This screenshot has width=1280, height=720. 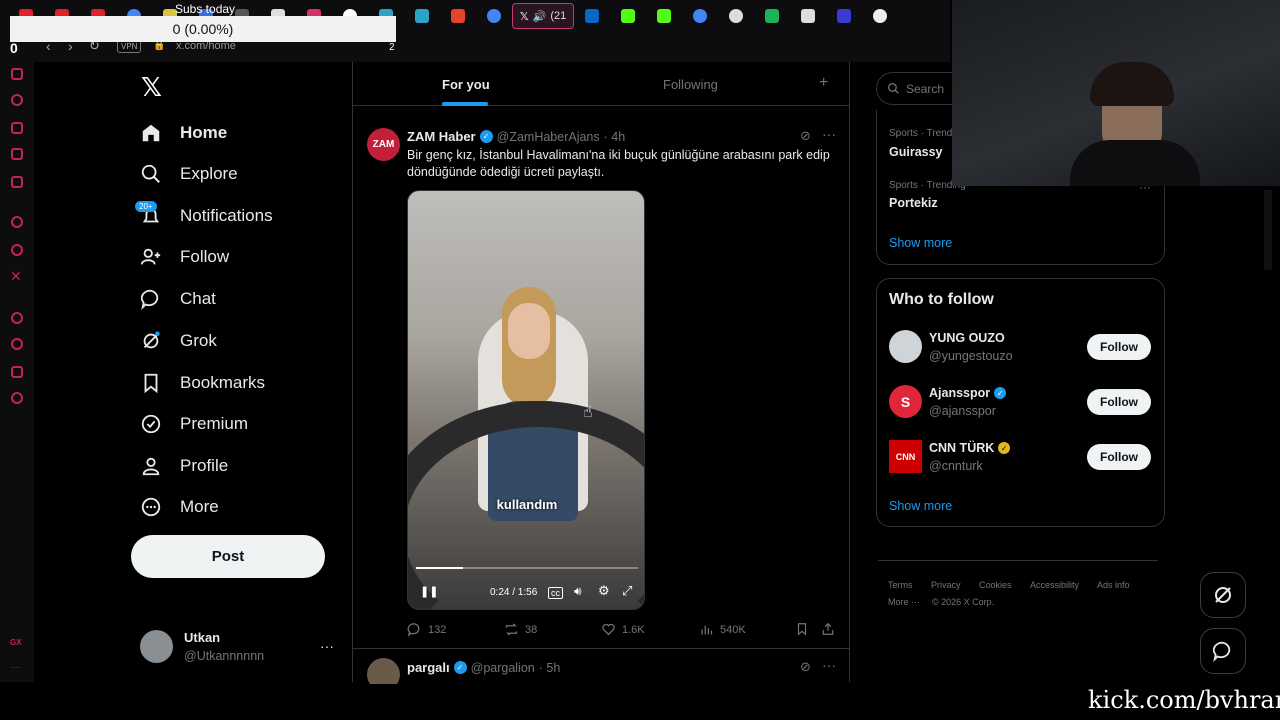 I want to click on trend-name: Portekiz, so click(x=913, y=203).